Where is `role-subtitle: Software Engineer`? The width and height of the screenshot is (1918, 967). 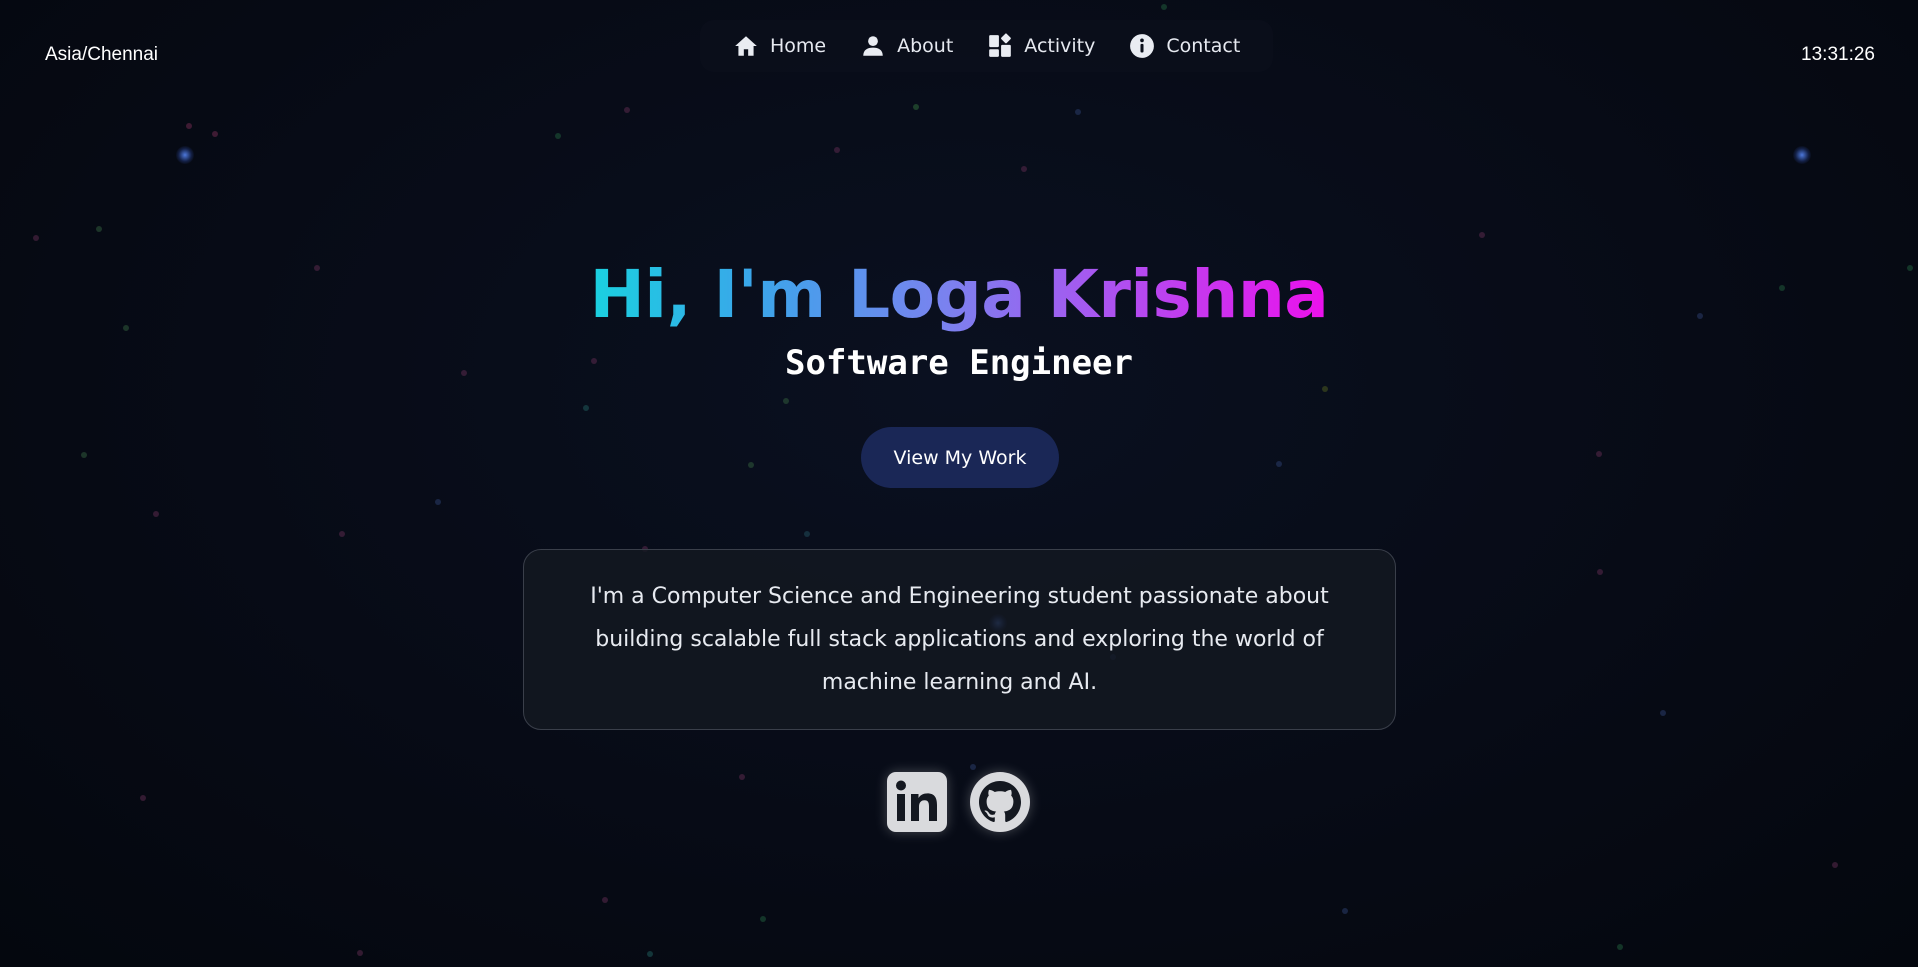 role-subtitle: Software Engineer is located at coordinates (959, 363).